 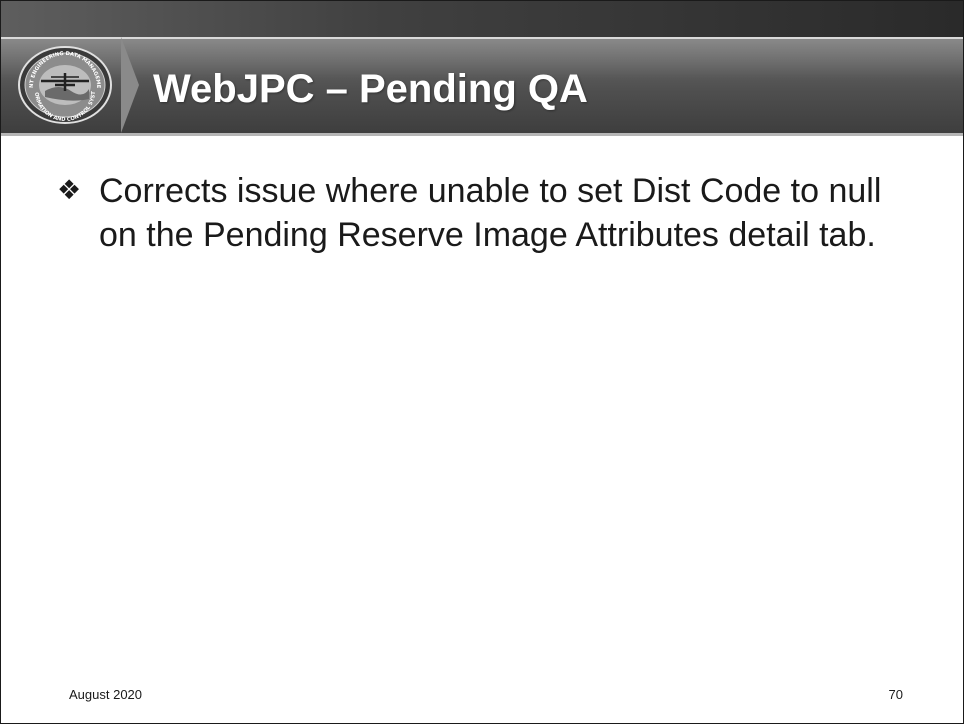 What do you see at coordinates (130, 85) in the screenshot?
I see `title-chevron` at bounding box center [130, 85].